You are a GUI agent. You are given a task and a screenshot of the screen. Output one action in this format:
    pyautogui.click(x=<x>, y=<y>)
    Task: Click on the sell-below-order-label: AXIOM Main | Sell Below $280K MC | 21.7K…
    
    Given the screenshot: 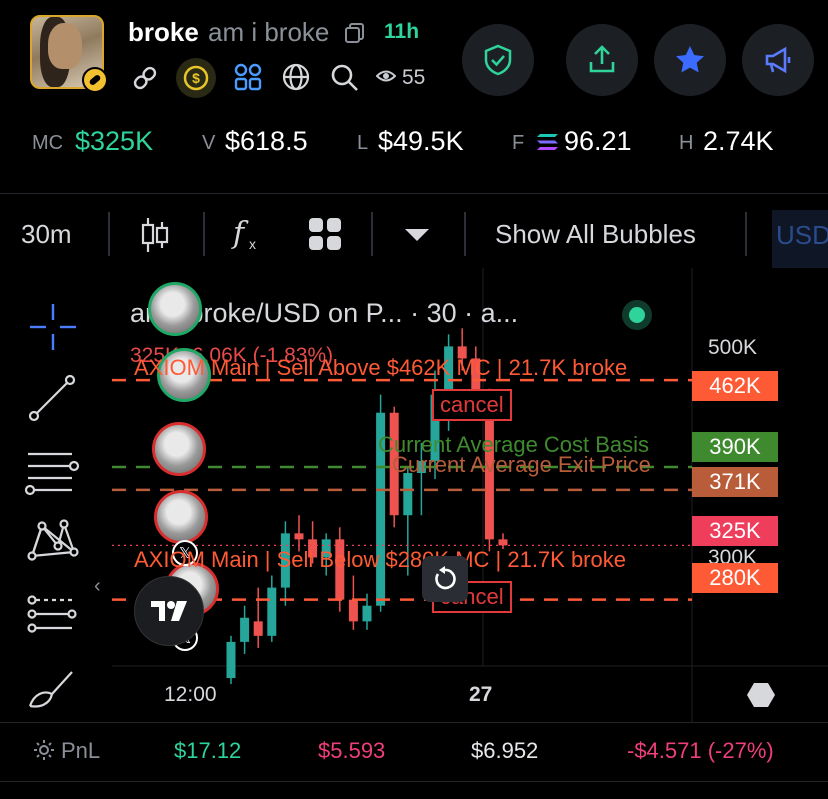 What is the action you would take?
    pyautogui.click(x=380, y=559)
    